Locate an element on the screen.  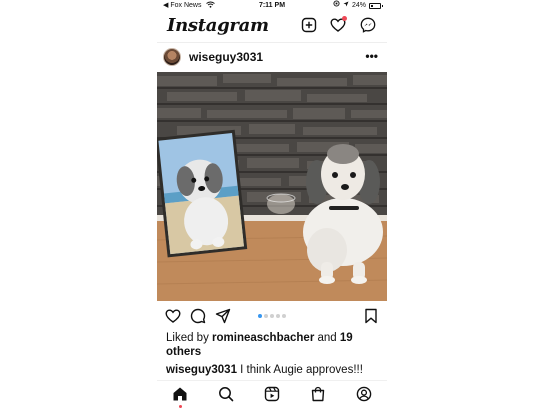
bookmark-icon is located at coordinates (371, 316).